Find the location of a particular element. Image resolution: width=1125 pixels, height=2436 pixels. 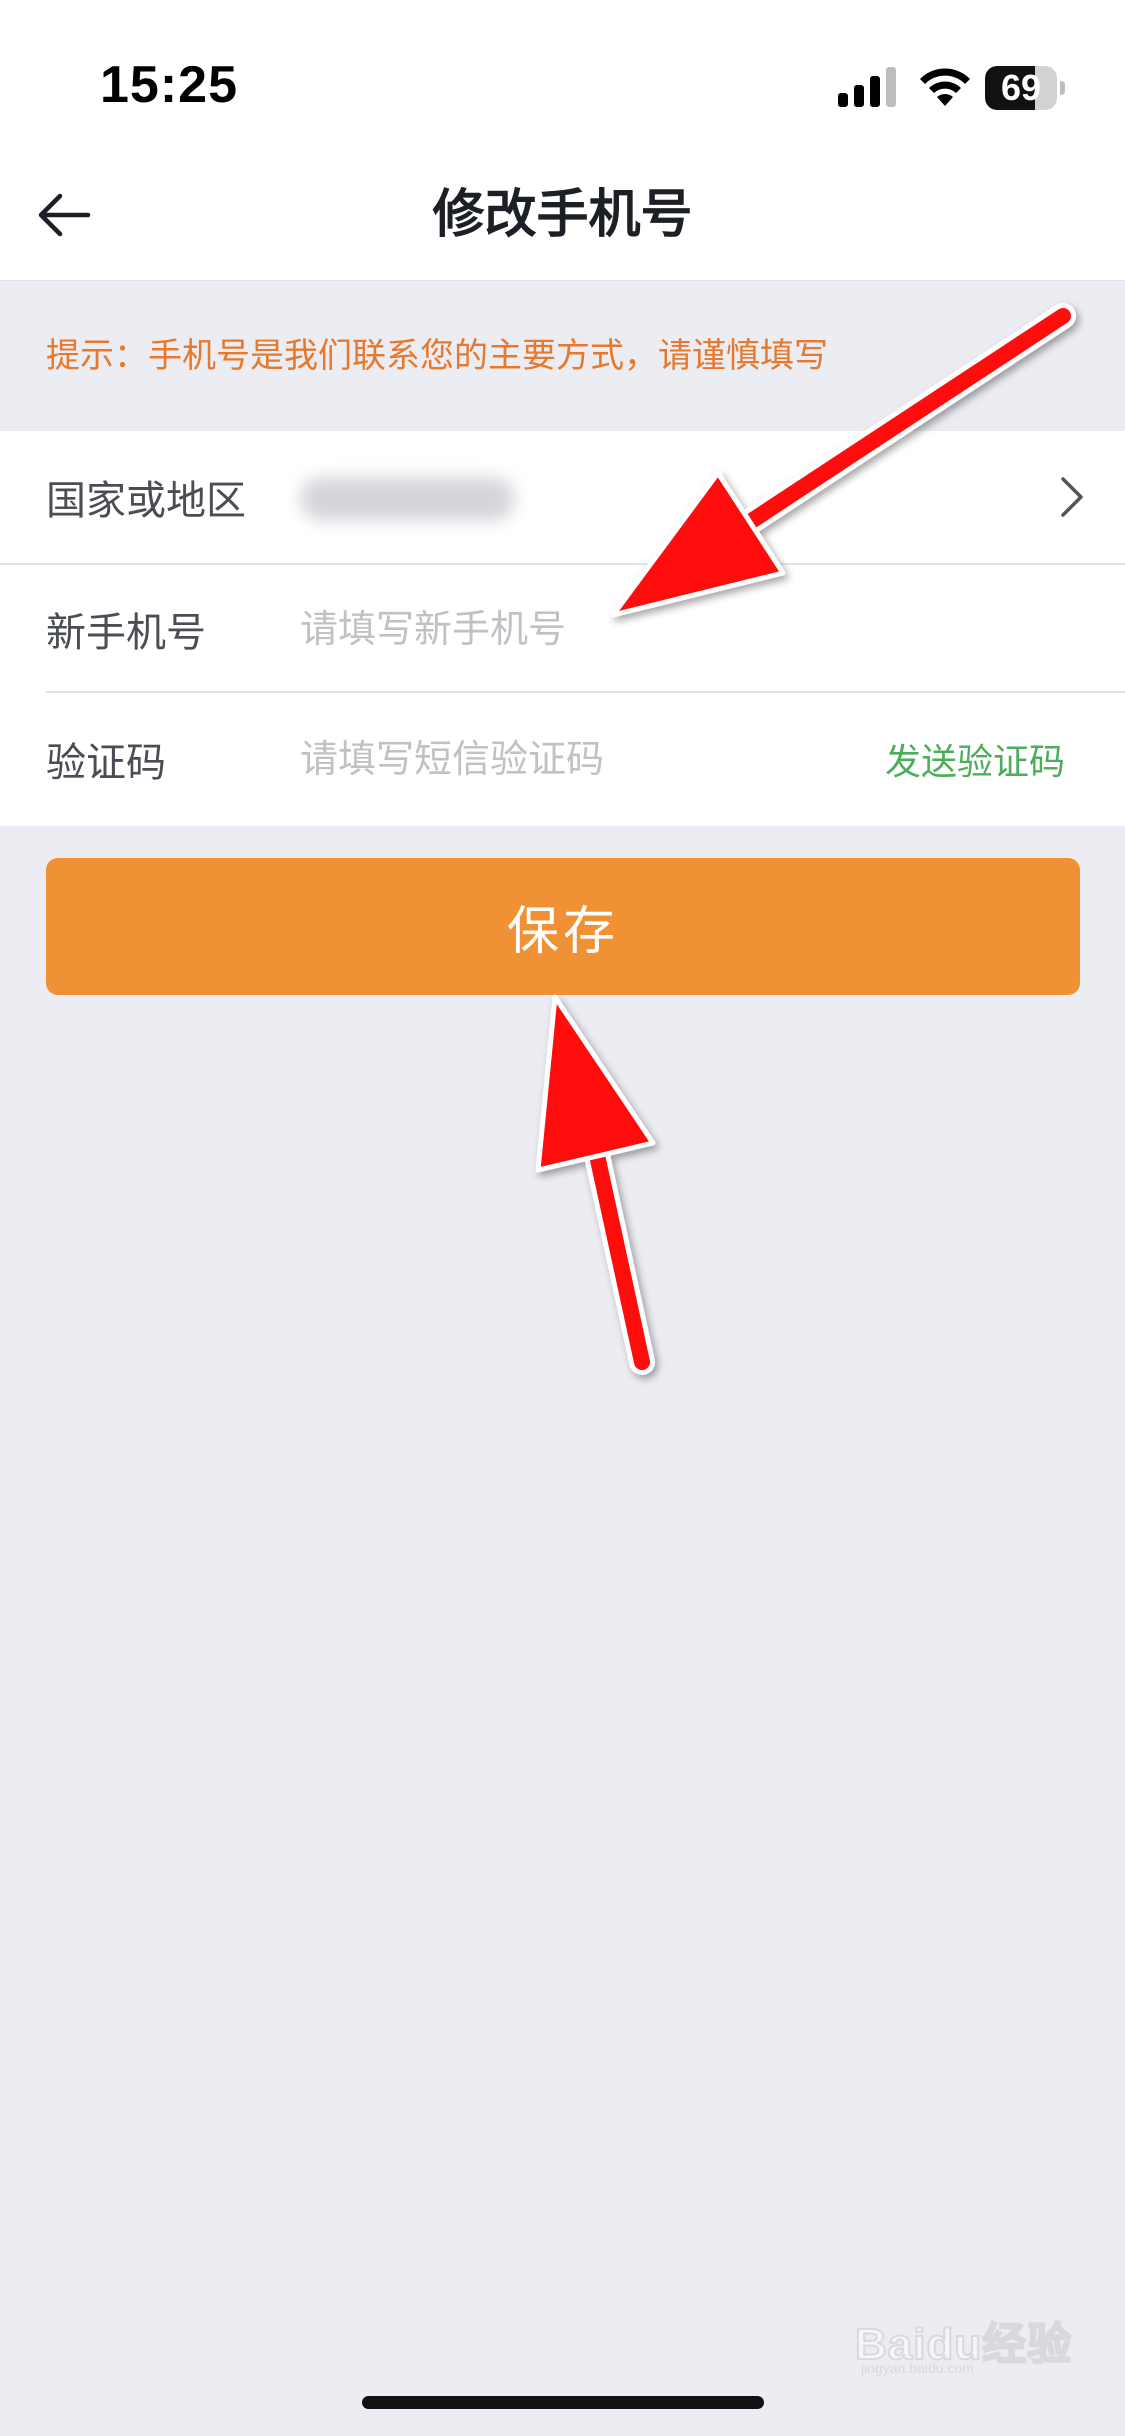

chevron-right-icon is located at coordinates (1072, 497).